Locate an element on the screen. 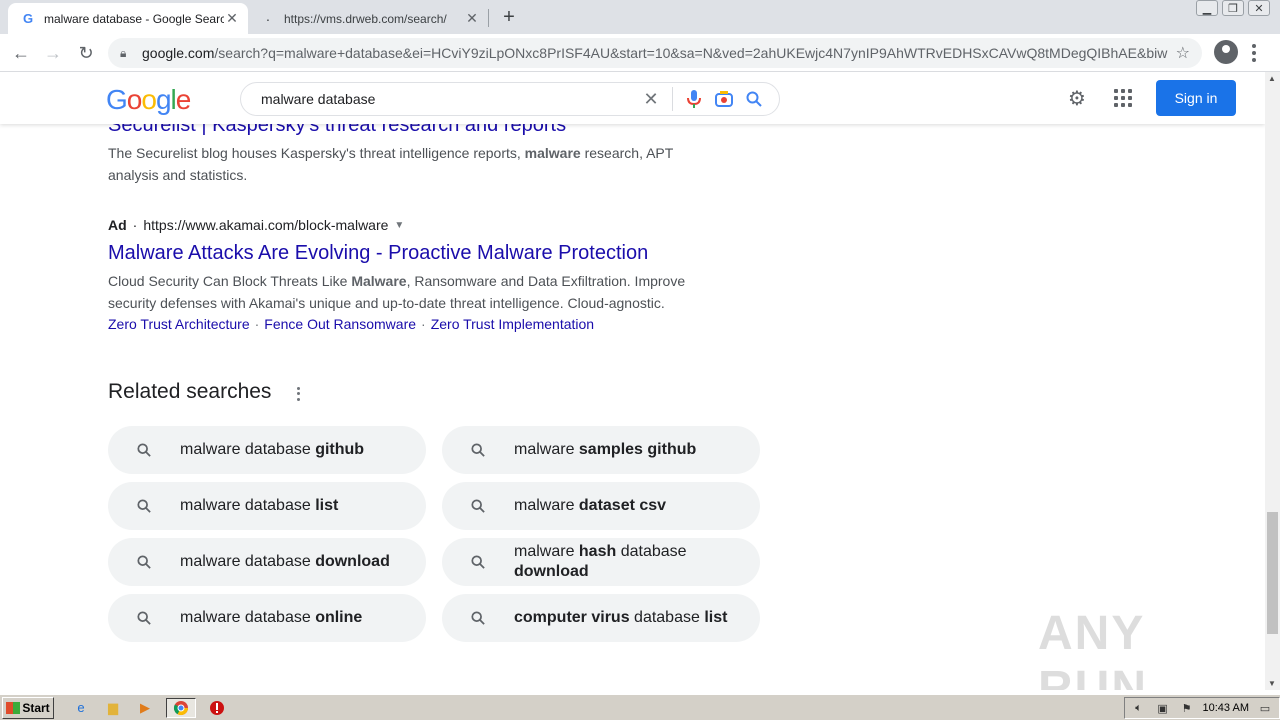  search-divider is located at coordinates (672, 99).